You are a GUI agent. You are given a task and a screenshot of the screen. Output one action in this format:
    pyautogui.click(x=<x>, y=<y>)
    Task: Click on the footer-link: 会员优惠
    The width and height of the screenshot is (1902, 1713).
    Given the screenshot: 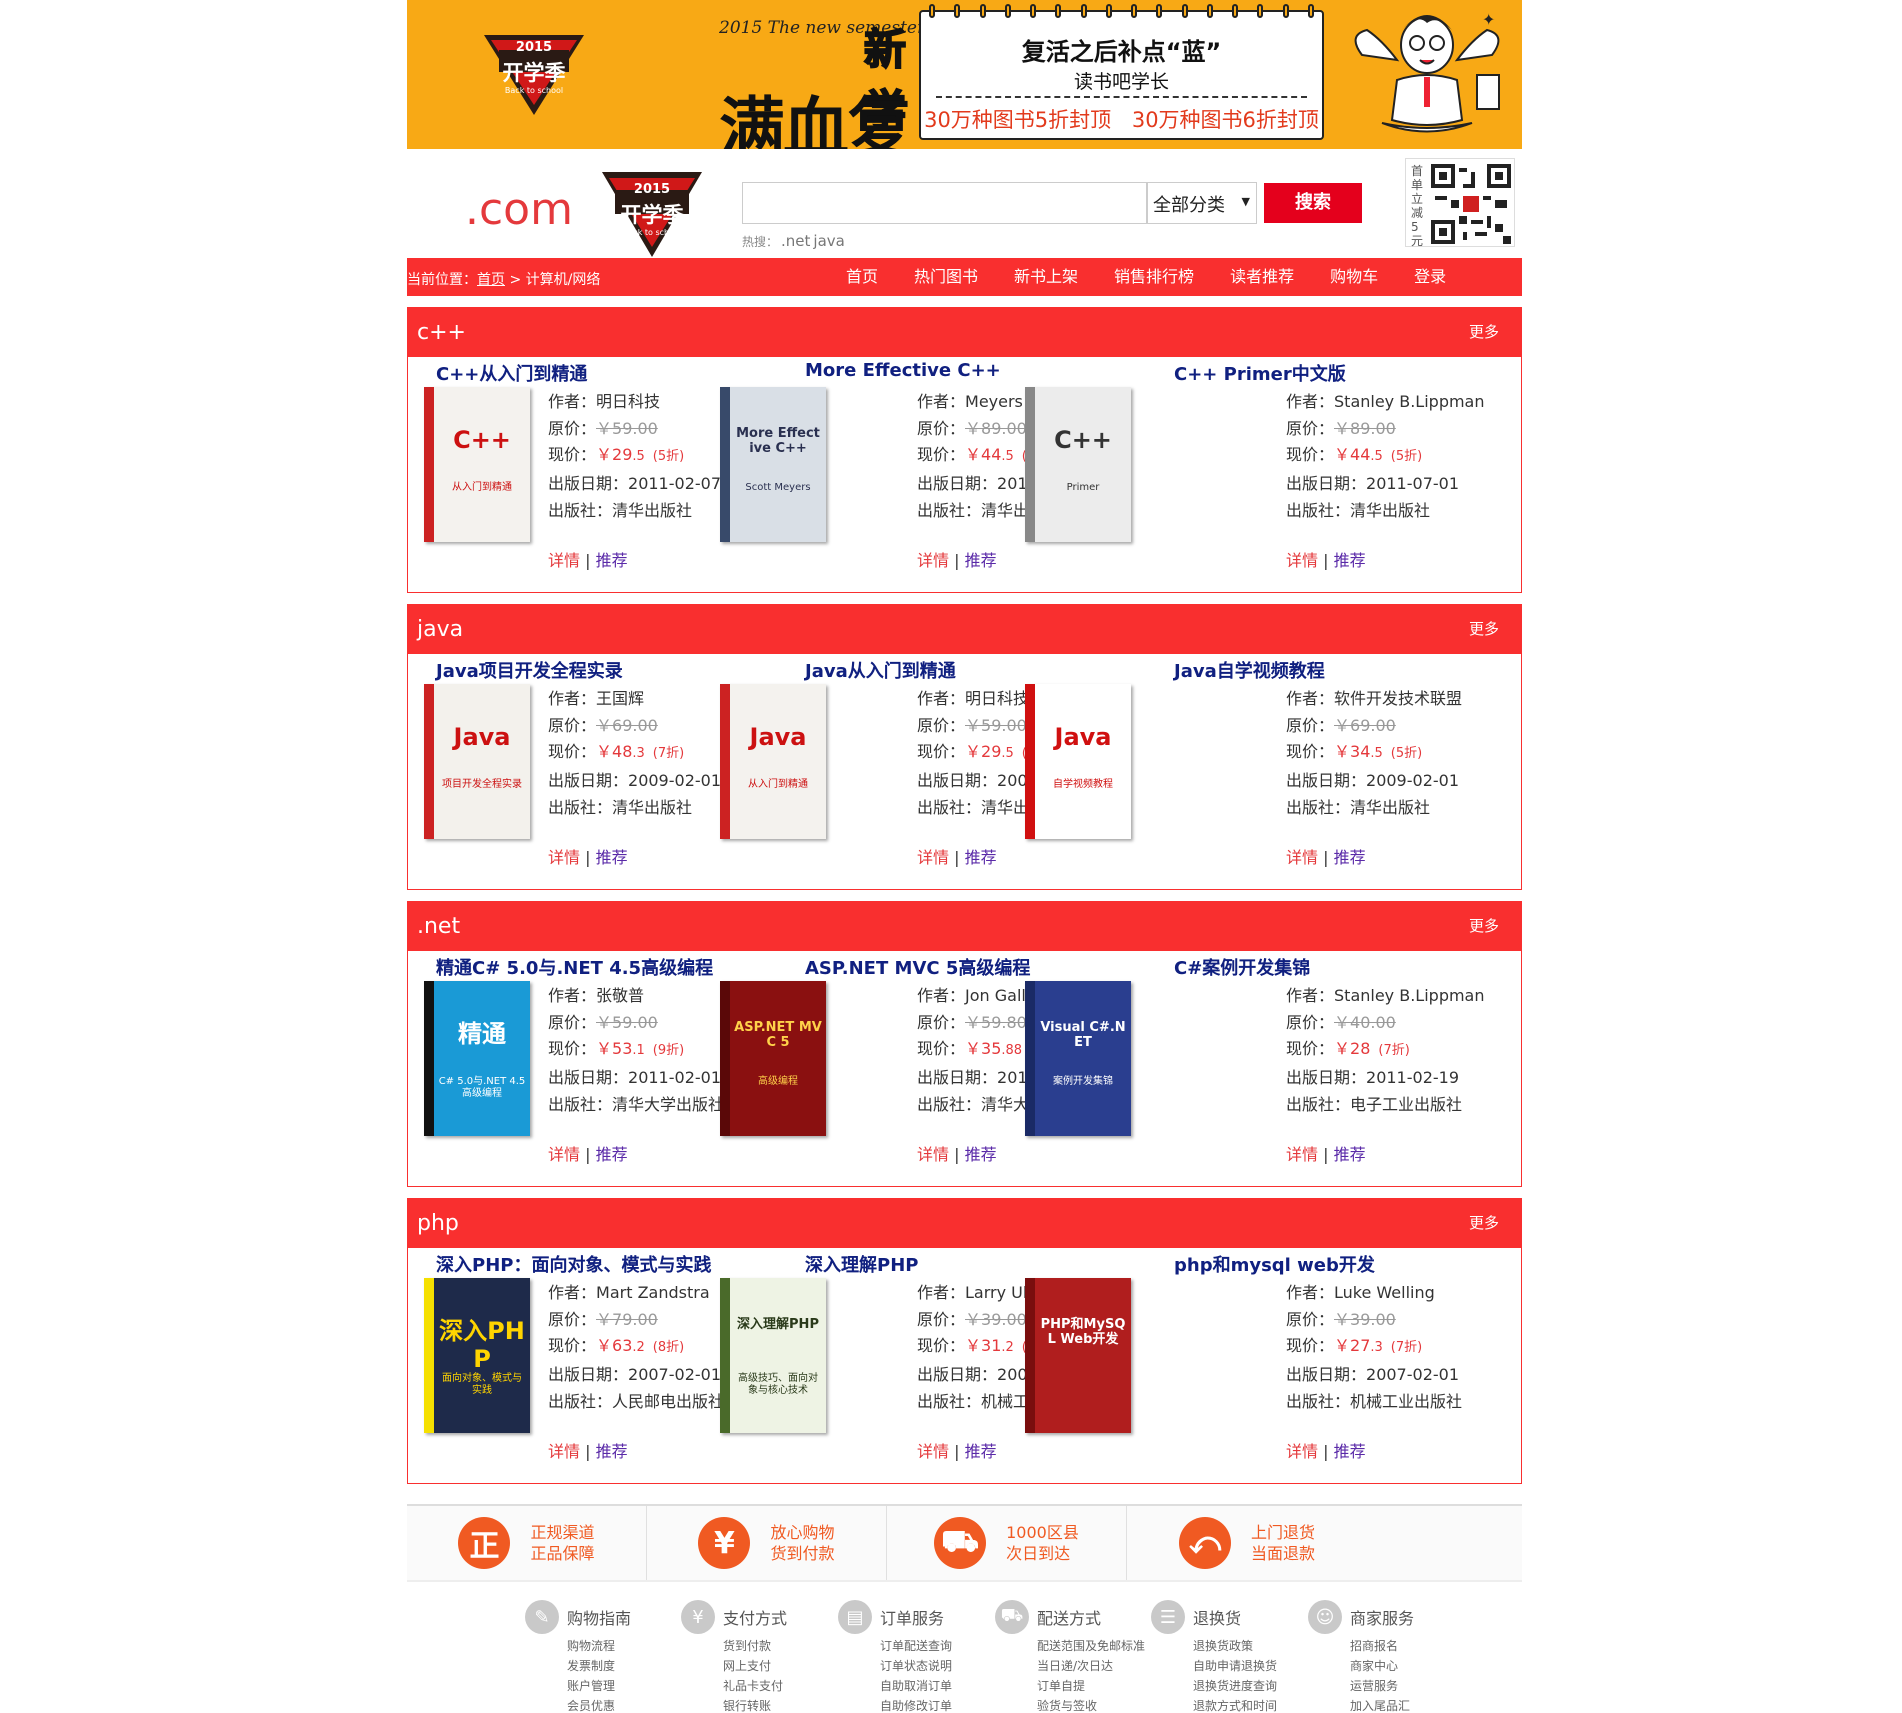 What is the action you would take?
    pyautogui.click(x=624, y=1704)
    